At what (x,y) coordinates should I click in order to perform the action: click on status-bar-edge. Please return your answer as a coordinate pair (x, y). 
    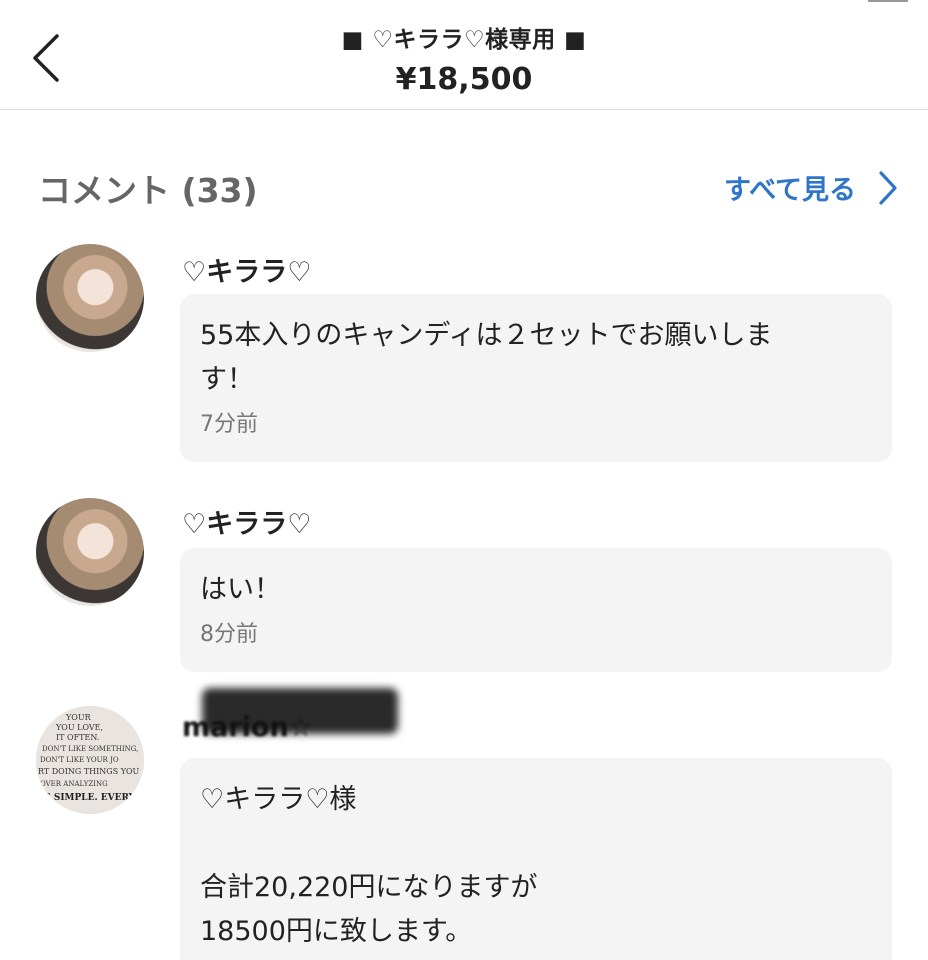
    Looking at the image, I should click on (888, 1).